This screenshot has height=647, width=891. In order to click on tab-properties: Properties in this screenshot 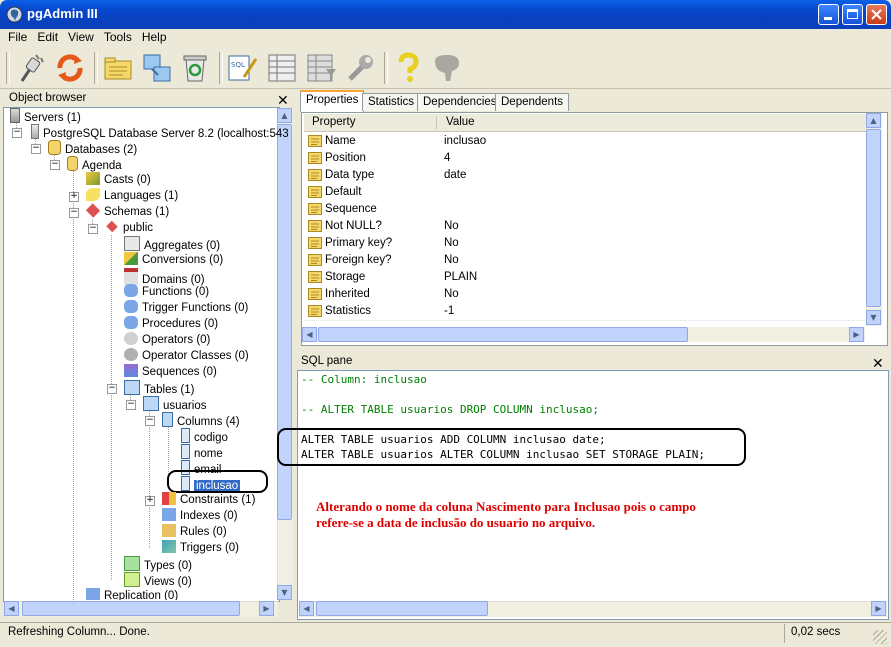, I will do `click(332, 101)`.